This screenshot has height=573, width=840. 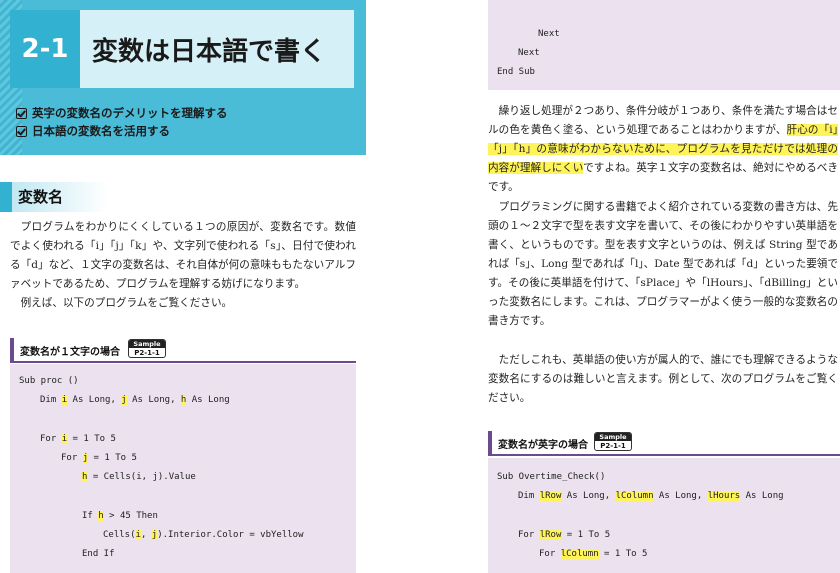 What do you see at coordinates (724, 496) in the screenshot?
I see `var-highlight: lHours` at bounding box center [724, 496].